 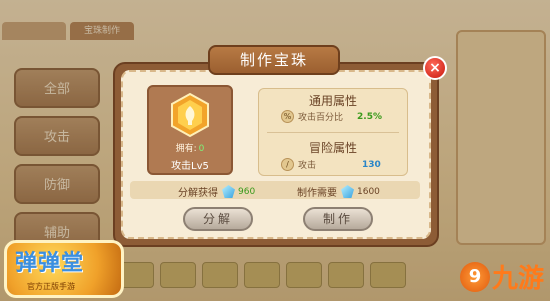 What do you see at coordinates (201, 149) in the screenshot?
I see `owned-value: 0` at bounding box center [201, 149].